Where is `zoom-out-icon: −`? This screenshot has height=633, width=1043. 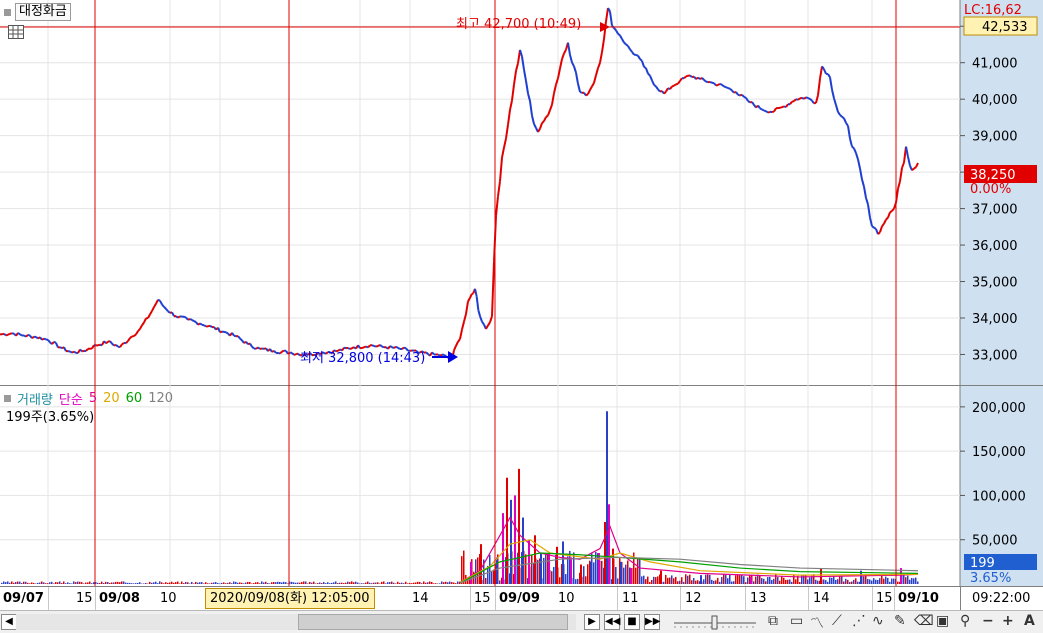 zoom-out-icon: − is located at coordinates (988, 621).